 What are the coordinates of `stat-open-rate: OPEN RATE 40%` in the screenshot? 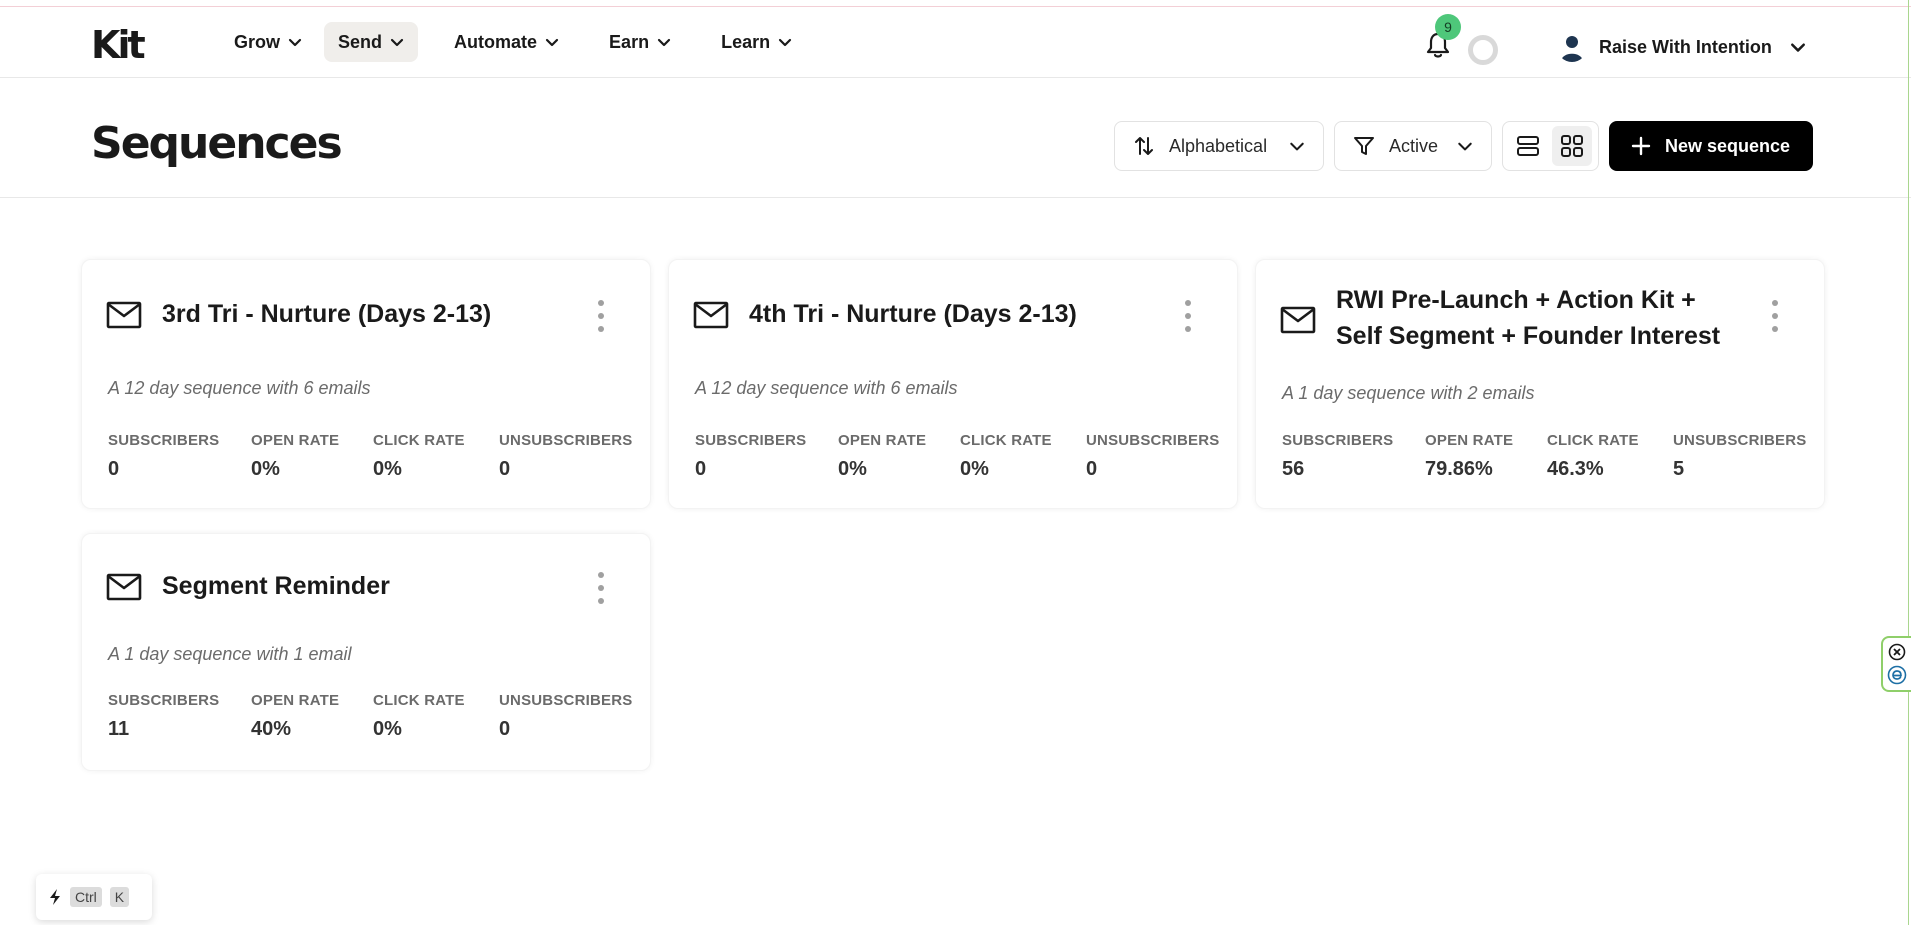 It's located at (312, 716).